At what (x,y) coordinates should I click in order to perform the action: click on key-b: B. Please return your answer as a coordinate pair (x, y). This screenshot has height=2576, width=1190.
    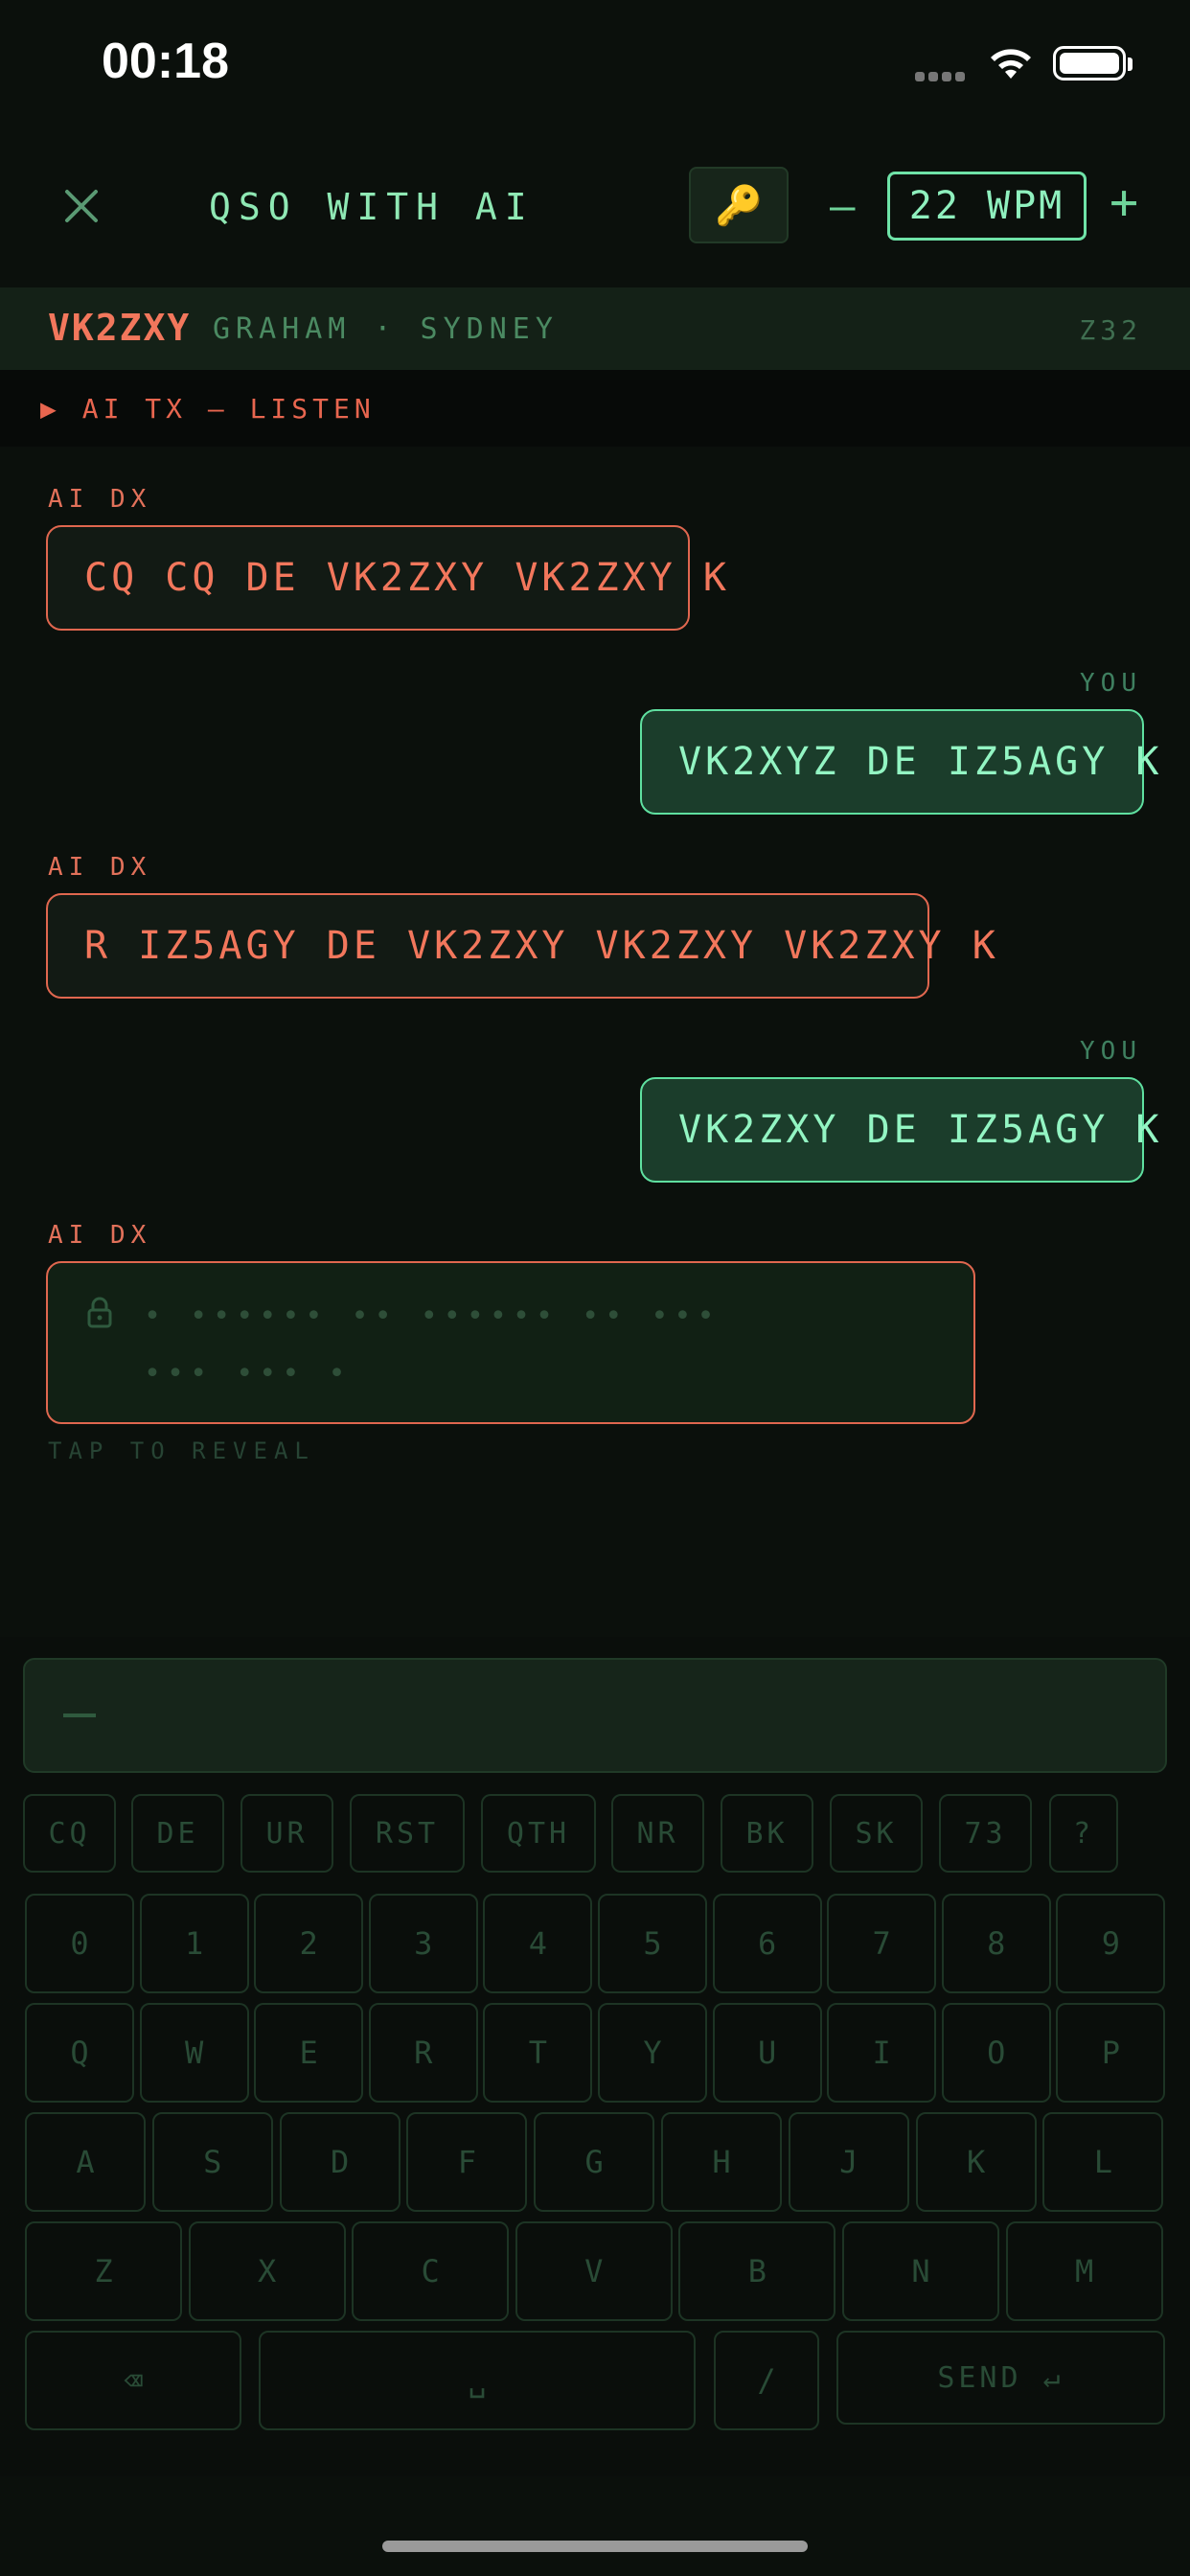
    Looking at the image, I should click on (757, 2271).